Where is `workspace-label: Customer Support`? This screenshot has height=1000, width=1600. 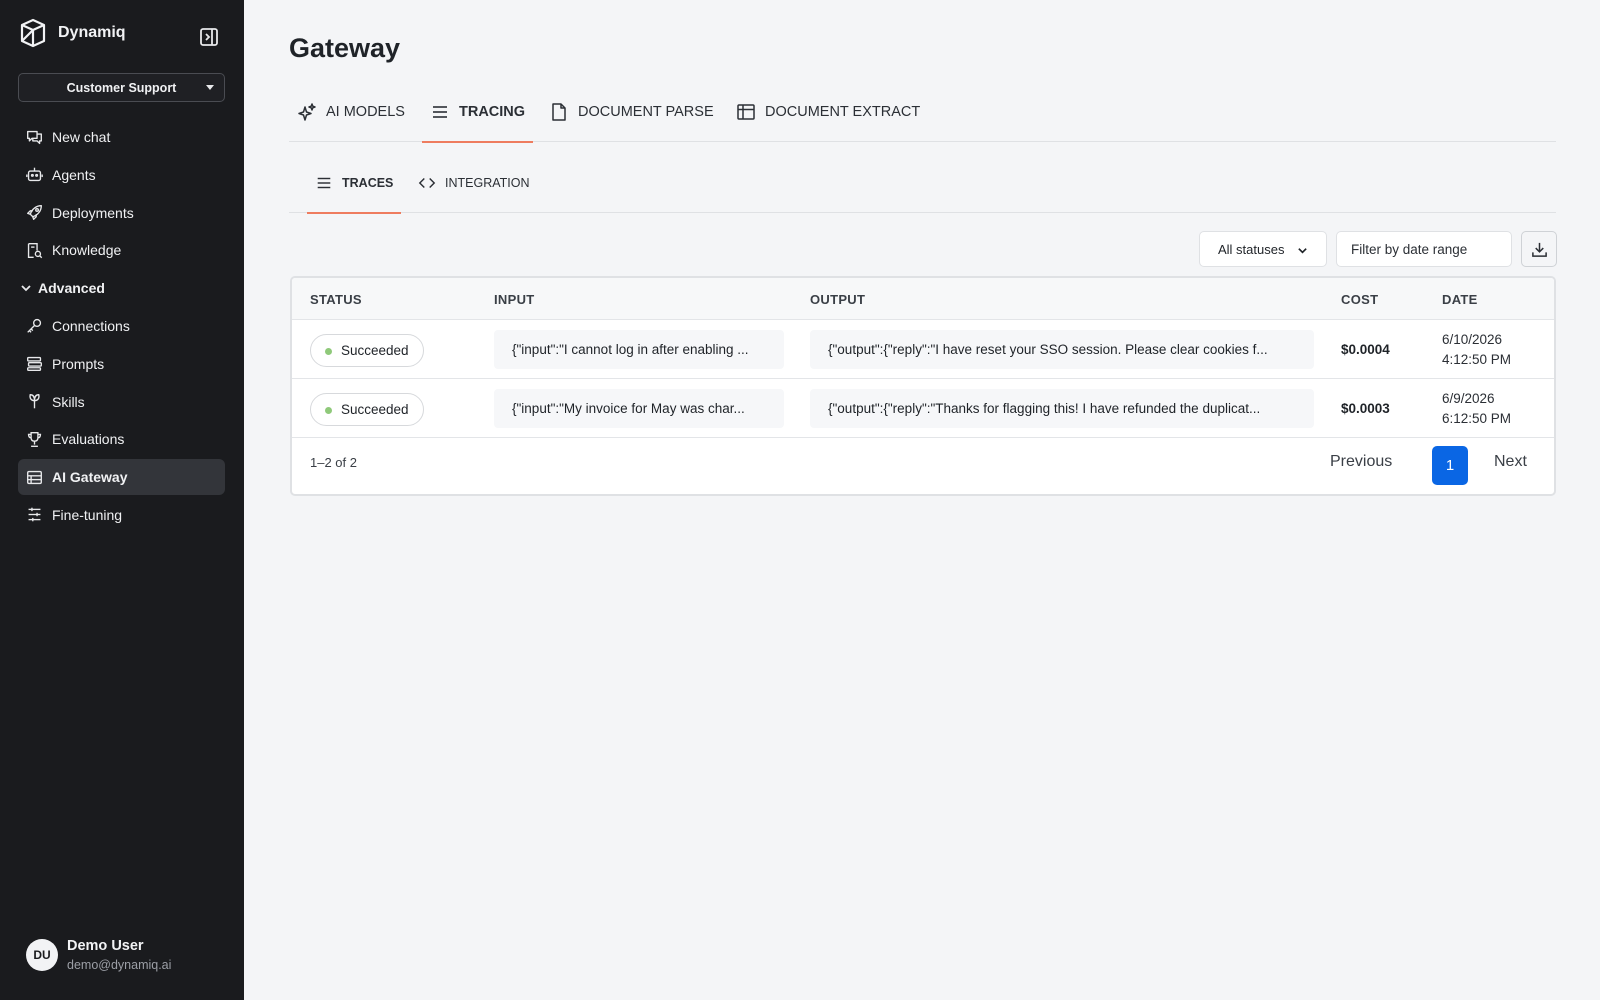 workspace-label: Customer Support is located at coordinates (121, 87).